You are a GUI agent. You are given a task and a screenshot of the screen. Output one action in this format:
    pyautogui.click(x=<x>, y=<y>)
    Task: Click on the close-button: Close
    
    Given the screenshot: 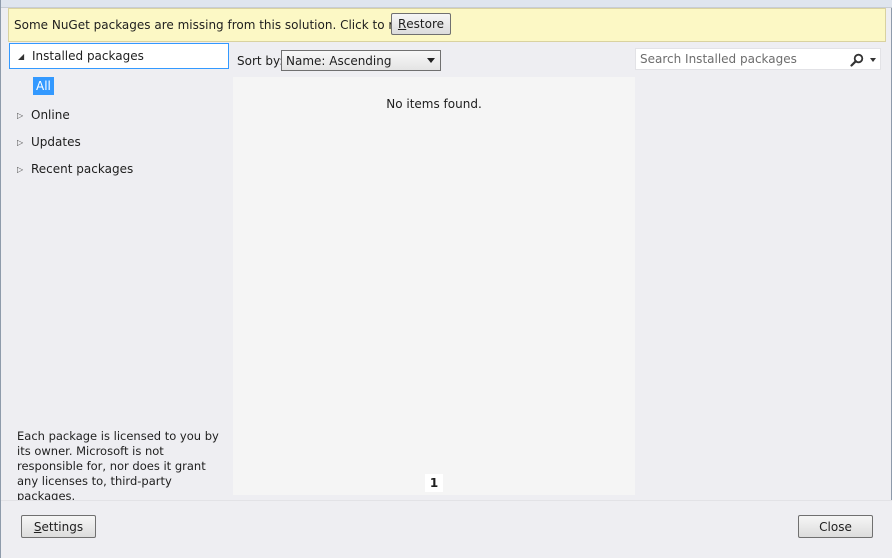 What is the action you would take?
    pyautogui.click(x=835, y=526)
    